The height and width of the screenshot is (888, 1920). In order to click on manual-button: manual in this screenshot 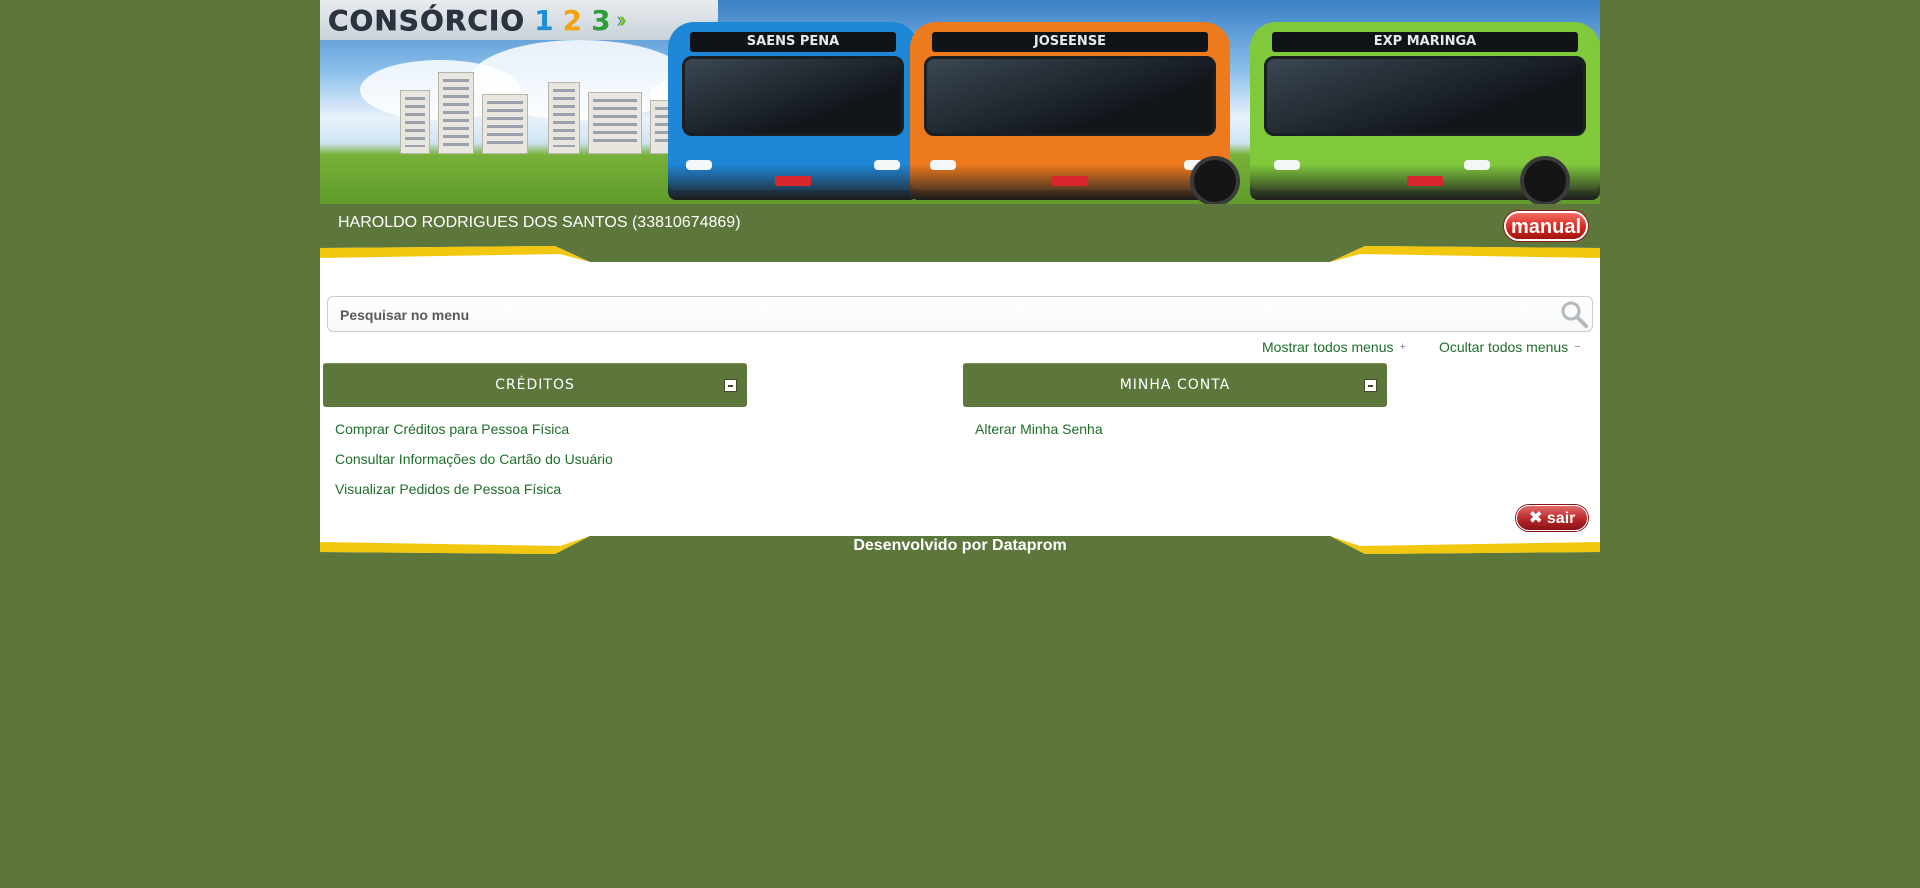, I will do `click(1546, 226)`.